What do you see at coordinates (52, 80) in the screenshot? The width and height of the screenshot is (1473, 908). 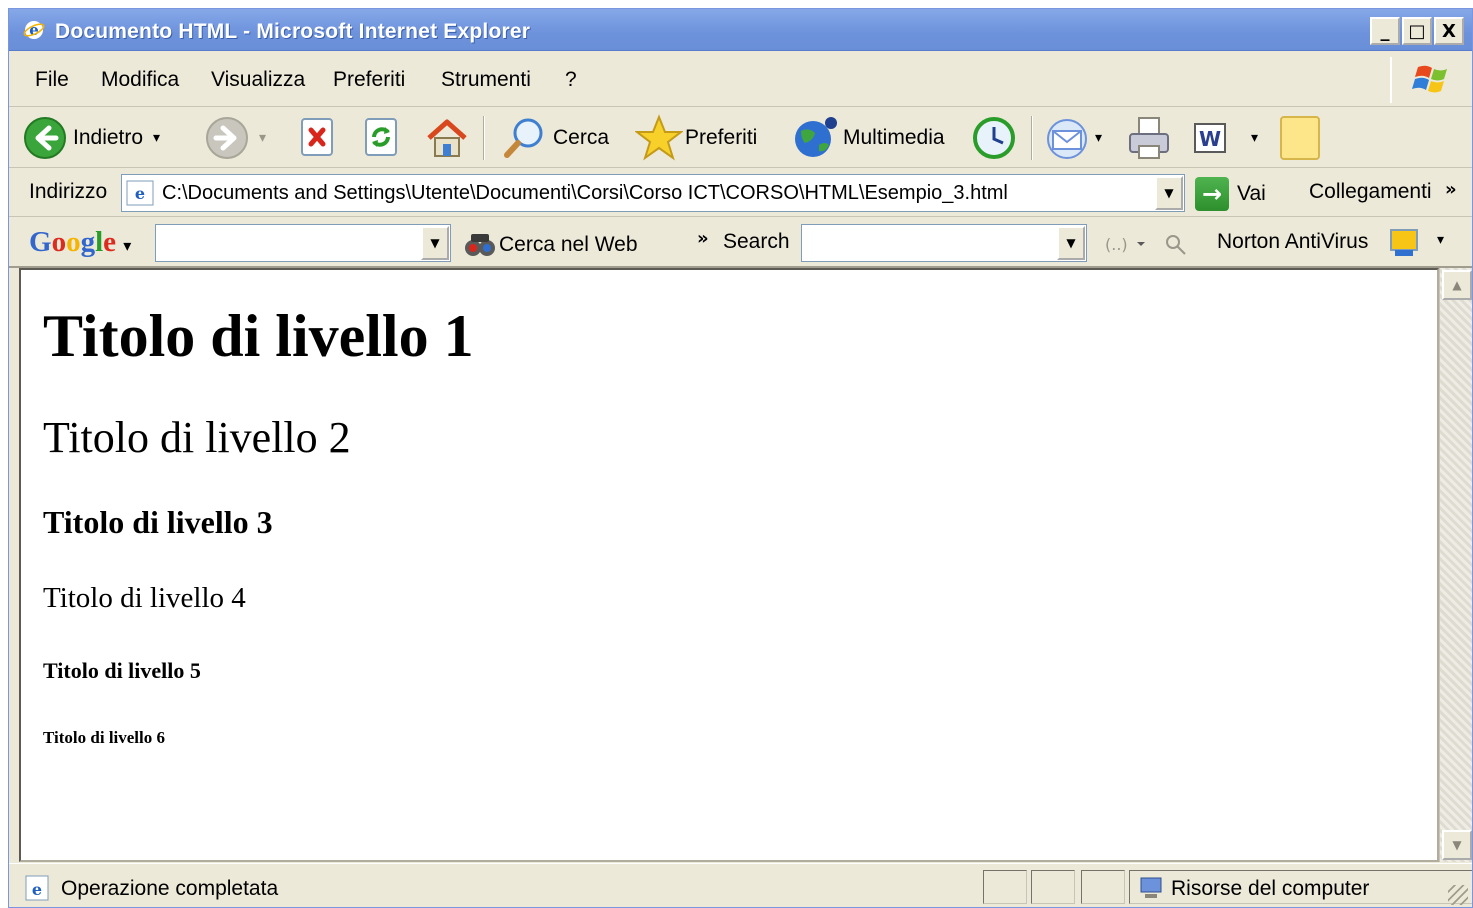 I see `menu-file: File` at bounding box center [52, 80].